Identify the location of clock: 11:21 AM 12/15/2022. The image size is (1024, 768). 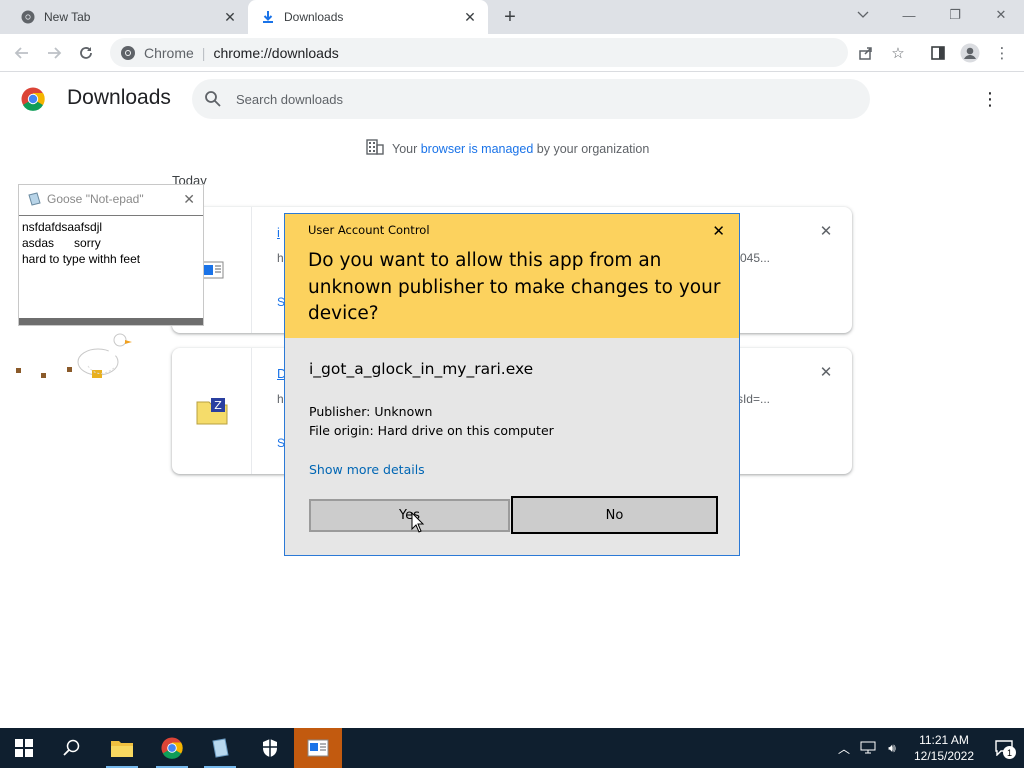
(944, 748).